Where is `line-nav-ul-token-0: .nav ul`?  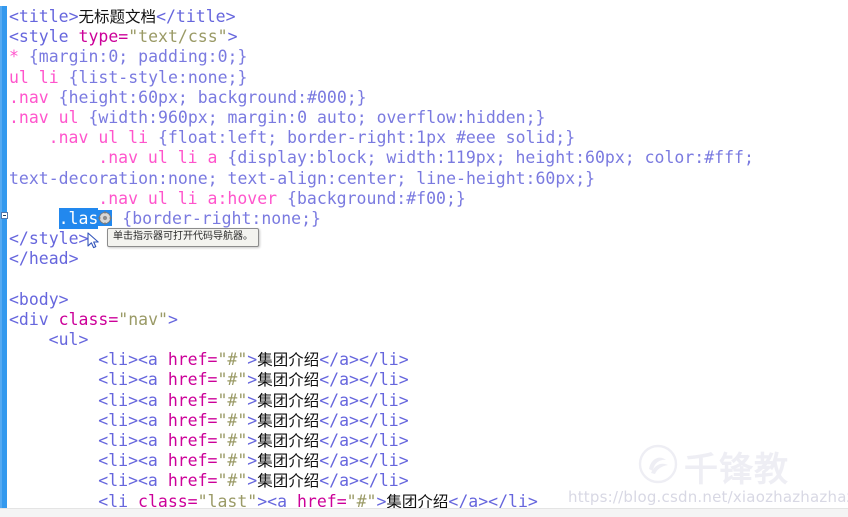
line-nav-ul-token-0: .nav ul is located at coordinates (49, 117).